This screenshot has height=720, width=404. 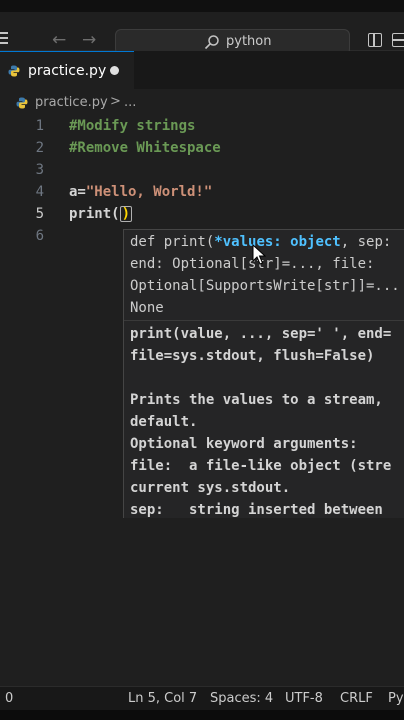 I want to click on doc-line: sep: string inserted between, so click(x=256, y=510).